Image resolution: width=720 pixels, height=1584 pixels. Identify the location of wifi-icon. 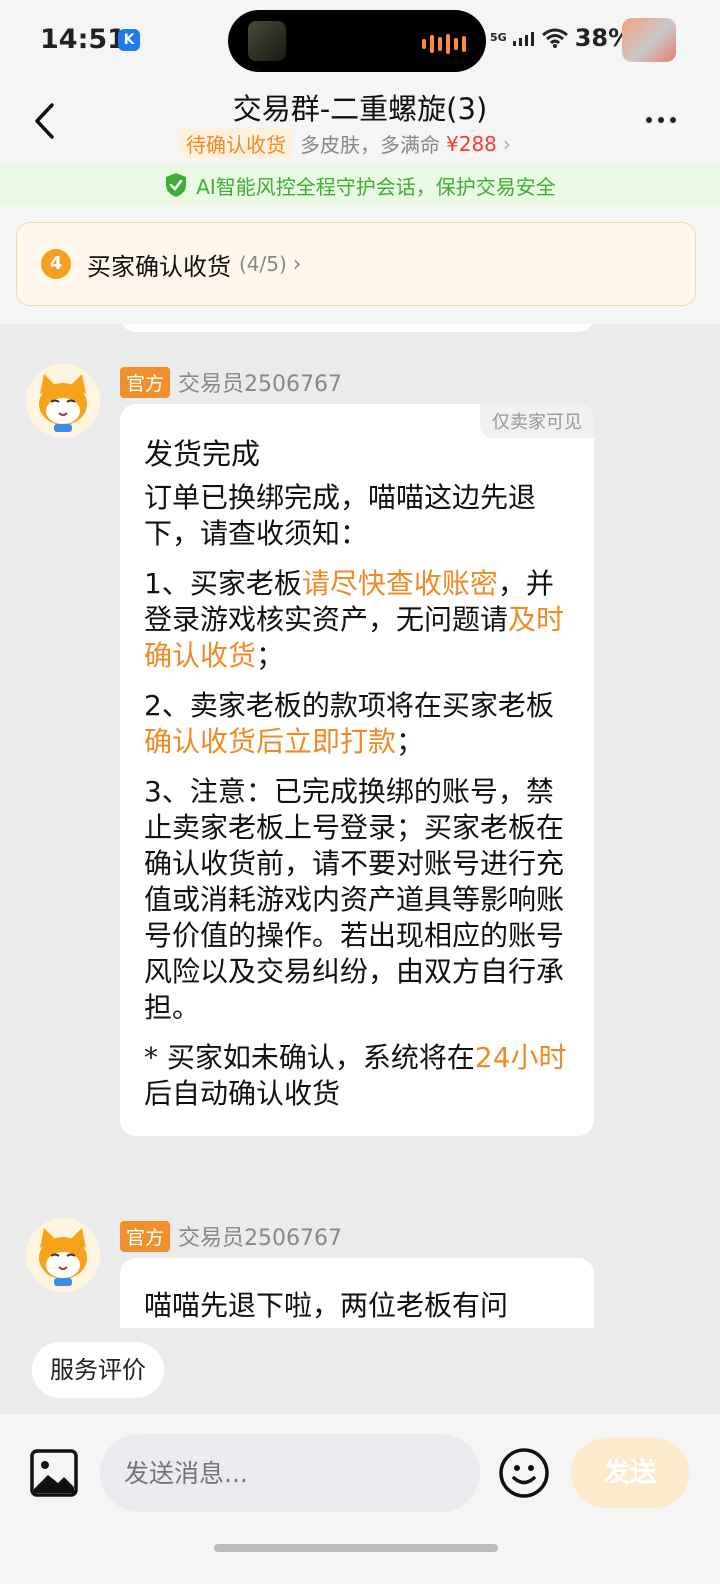
(554, 38).